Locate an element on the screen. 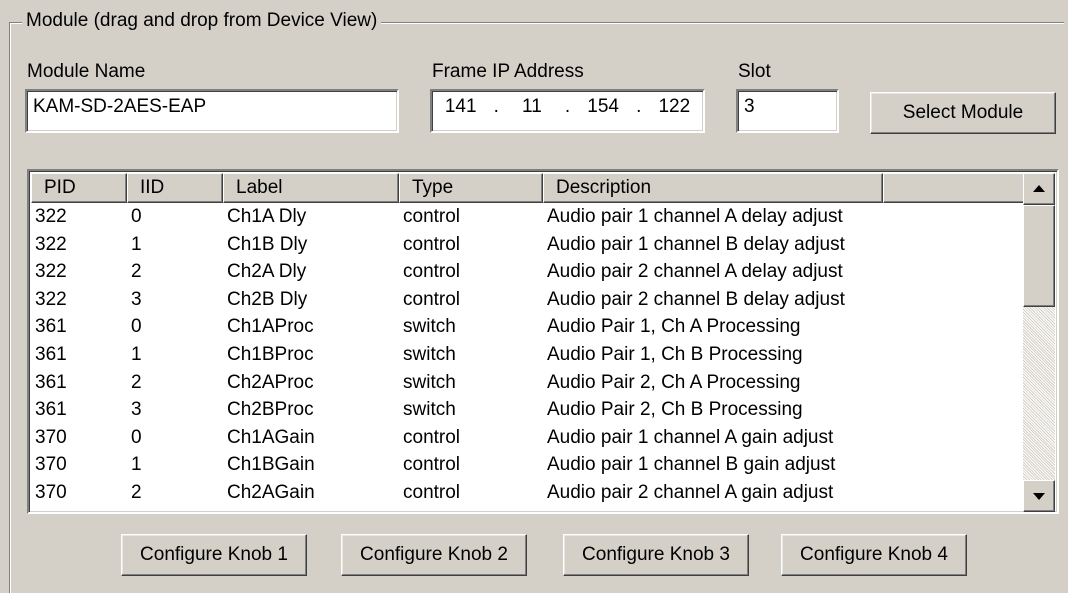  cell-label: Ch1B Dly is located at coordinates (267, 244).